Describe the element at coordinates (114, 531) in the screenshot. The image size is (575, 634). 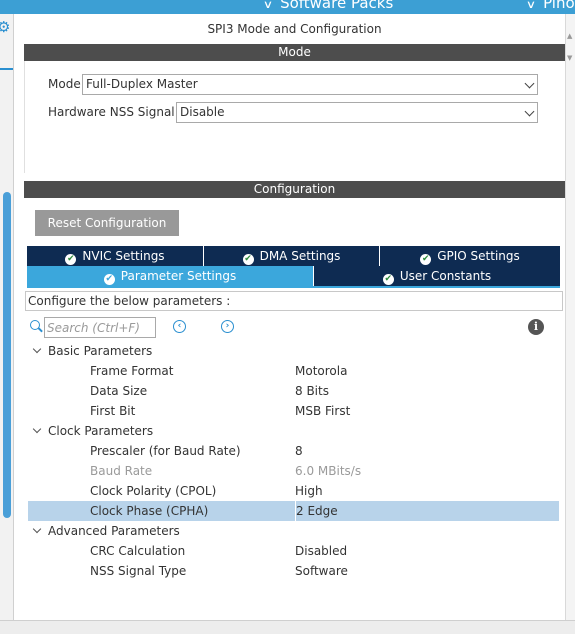
I see `group-label: Advanced Parameters` at that location.